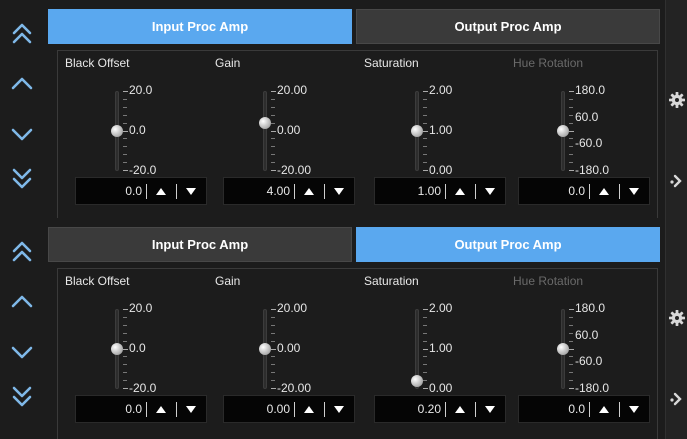  I want to click on chevron-up-icon, so click(22, 302).